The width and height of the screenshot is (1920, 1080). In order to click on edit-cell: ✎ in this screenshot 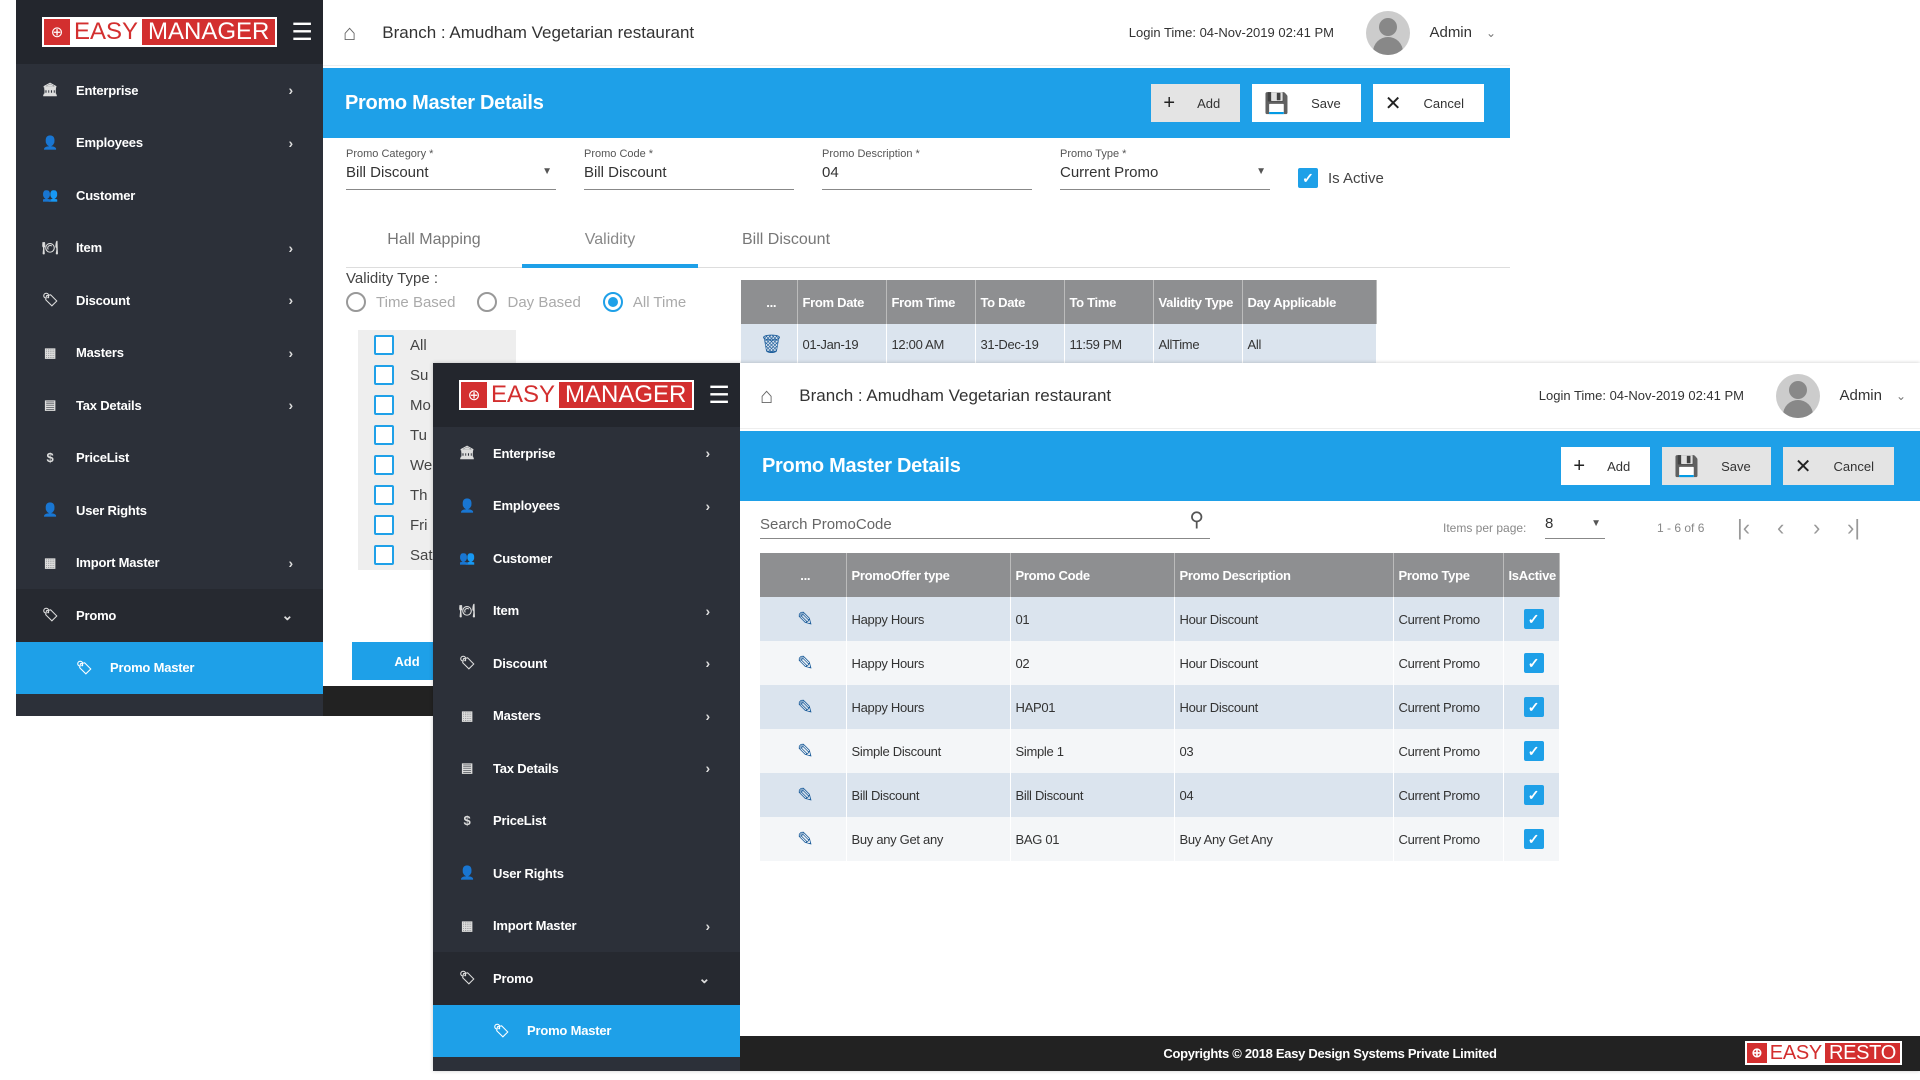, I will do `click(803, 751)`.